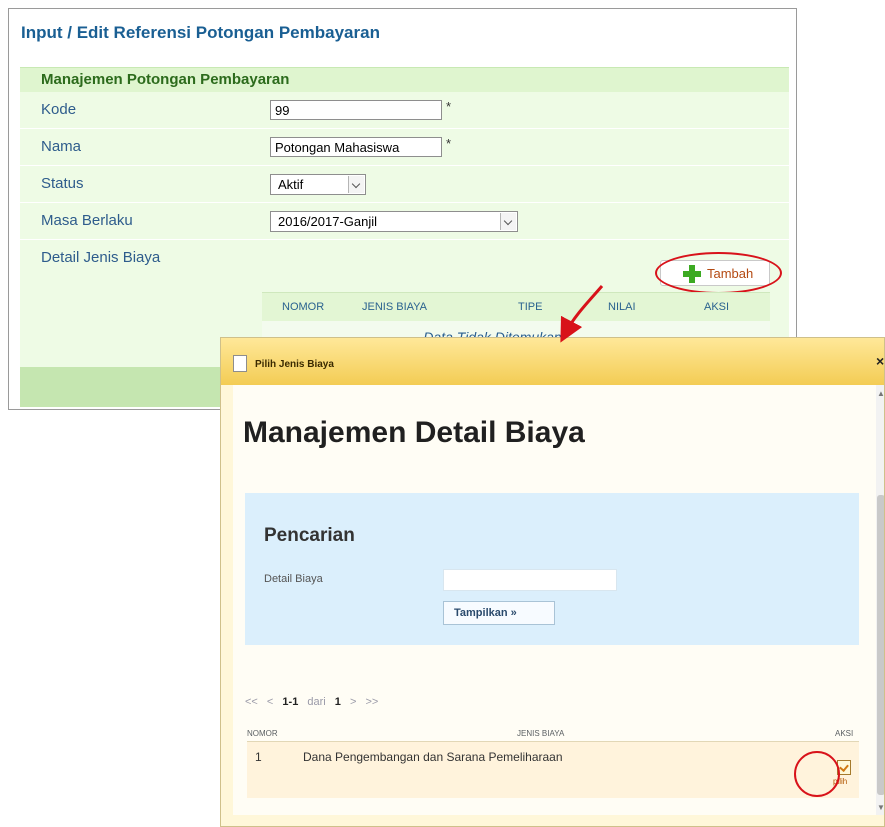  What do you see at coordinates (291, 184) in the screenshot?
I see `status-selected-value: Aktif` at bounding box center [291, 184].